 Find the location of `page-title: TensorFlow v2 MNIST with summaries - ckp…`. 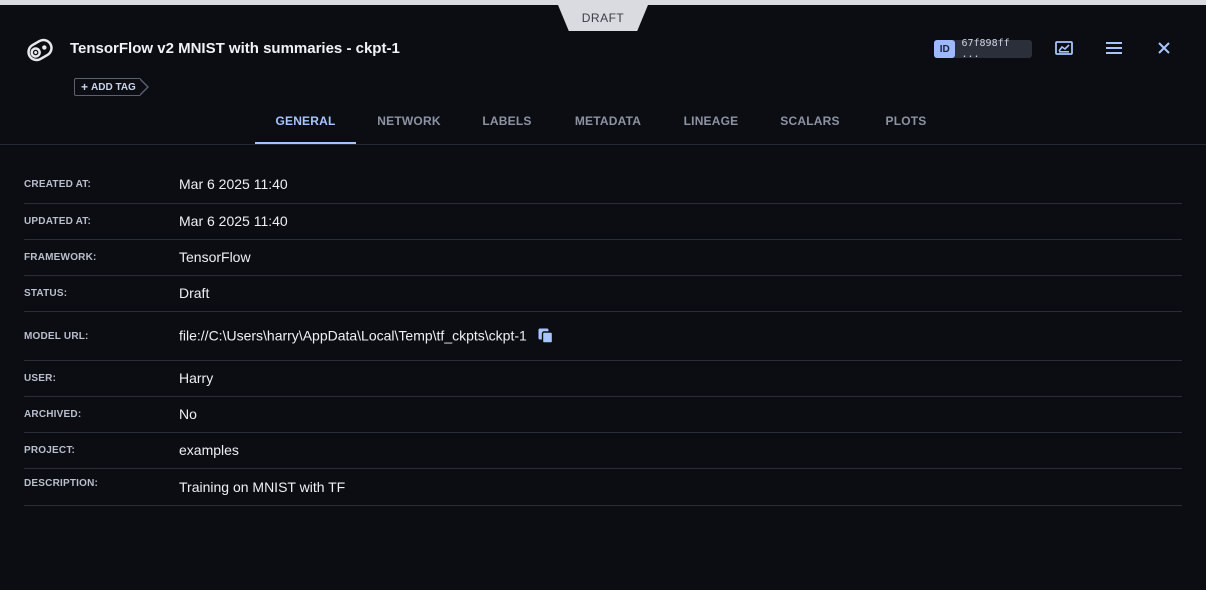

page-title: TensorFlow v2 MNIST with summaries - ckp… is located at coordinates (235, 48).